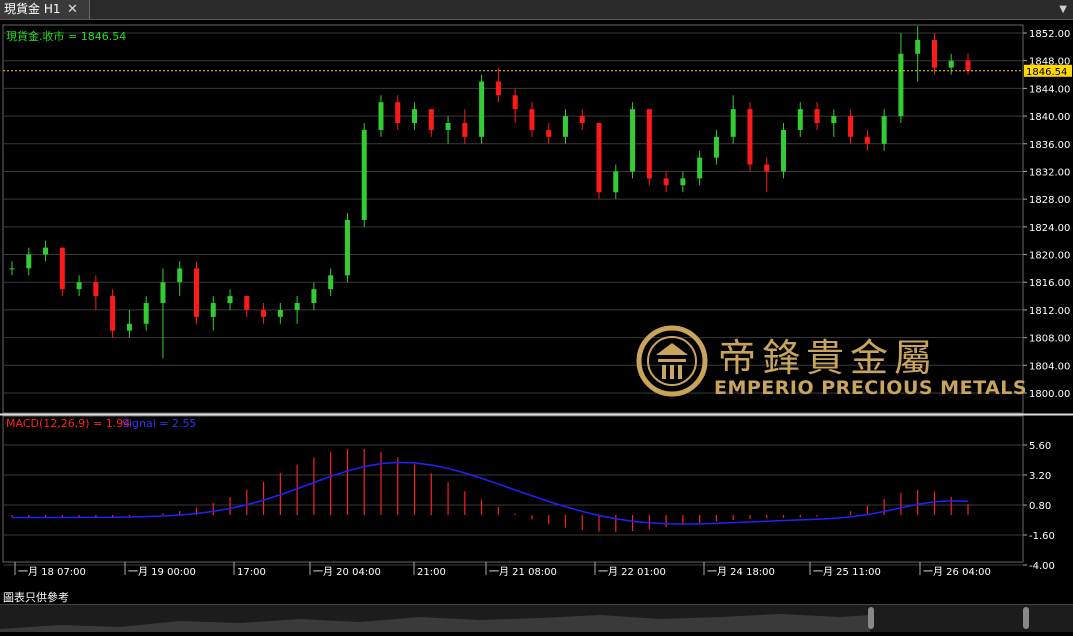  I want to click on tab-chart: 現貨金 H1 ✕, so click(45, 9).